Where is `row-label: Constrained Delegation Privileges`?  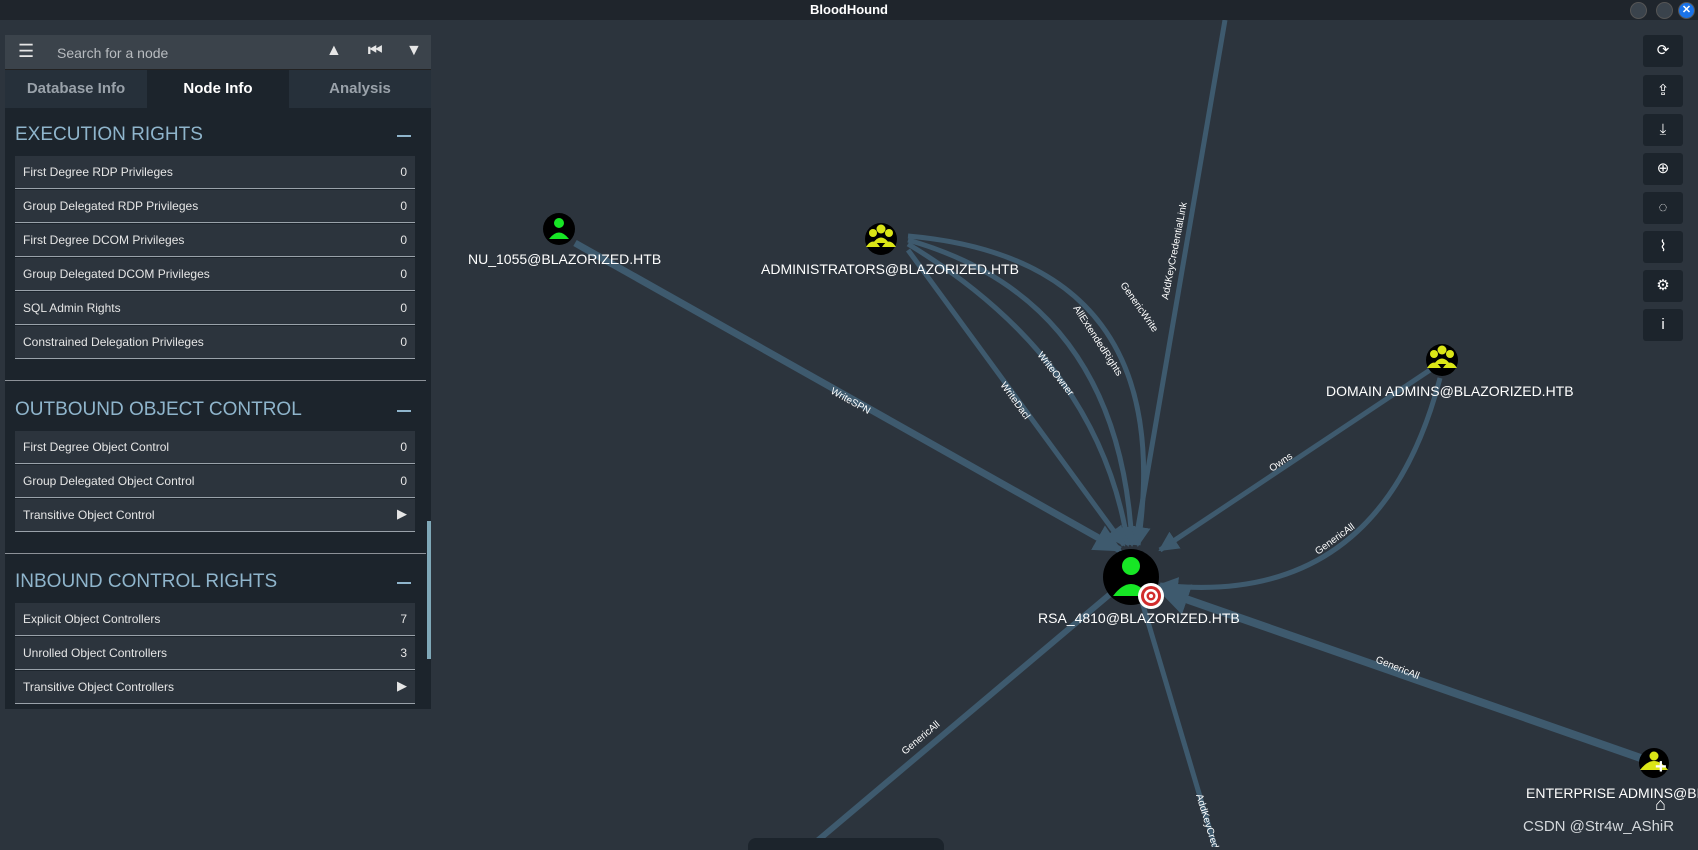 row-label: Constrained Delegation Privileges is located at coordinates (113, 342).